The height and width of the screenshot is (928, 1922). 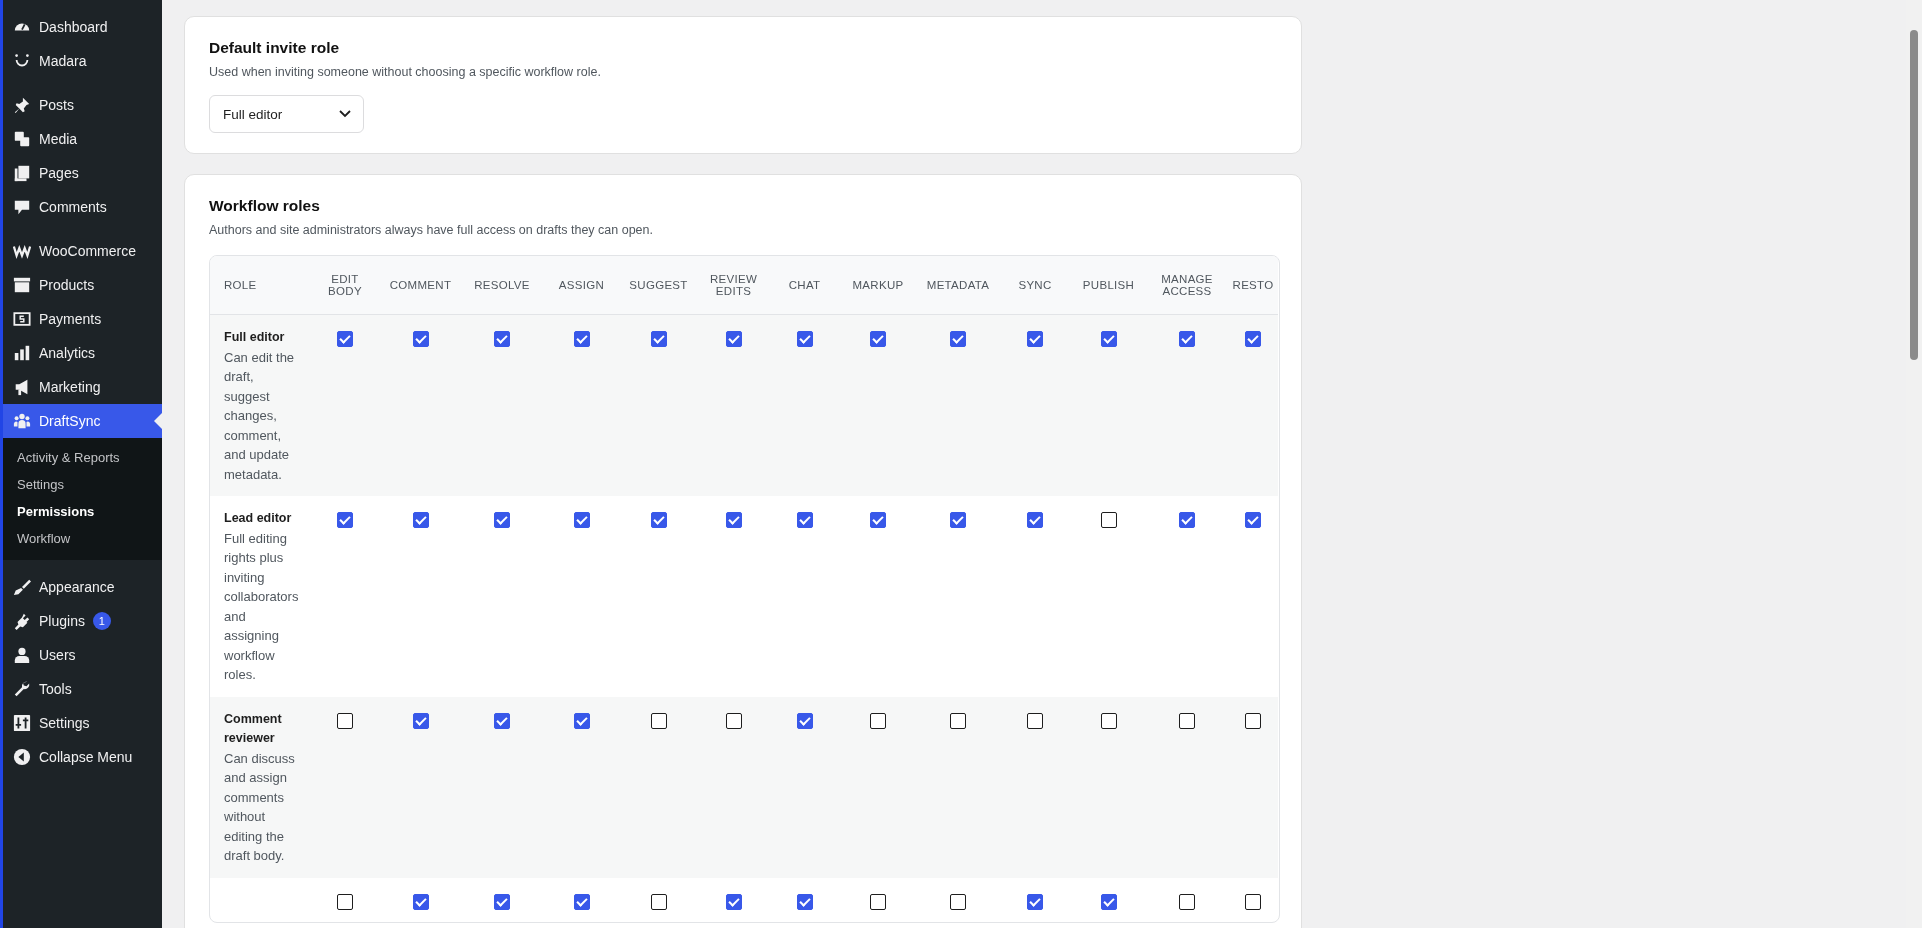 What do you see at coordinates (804, 285) in the screenshot?
I see `column-header: CHAT` at bounding box center [804, 285].